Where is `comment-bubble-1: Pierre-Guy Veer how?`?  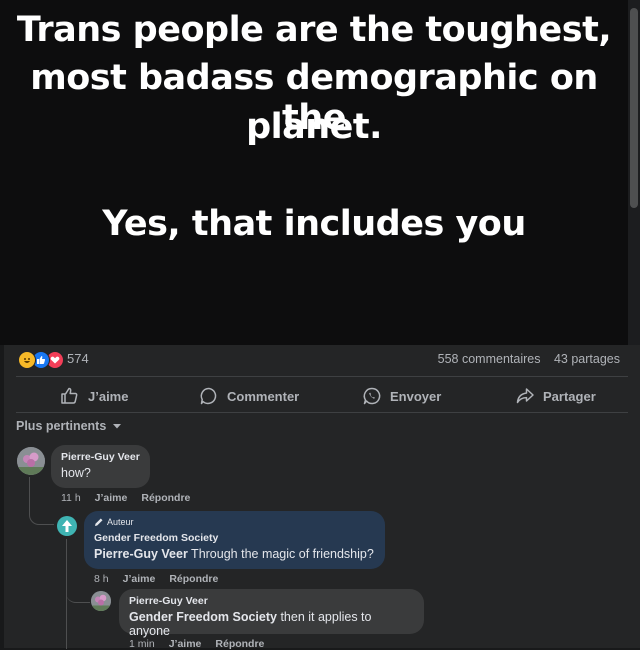
comment-bubble-1: Pierre-Guy Veer how? is located at coordinates (100, 466).